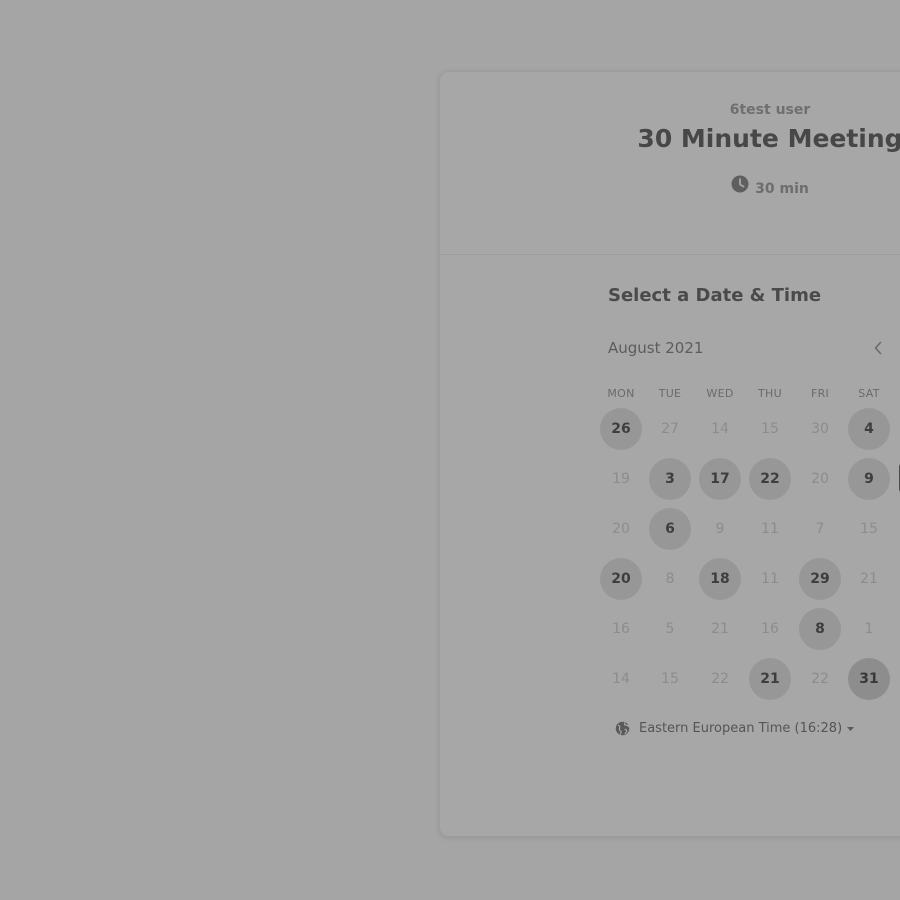 This screenshot has height=900, width=900. What do you see at coordinates (820, 529) in the screenshot?
I see `calendar-day: 7` at bounding box center [820, 529].